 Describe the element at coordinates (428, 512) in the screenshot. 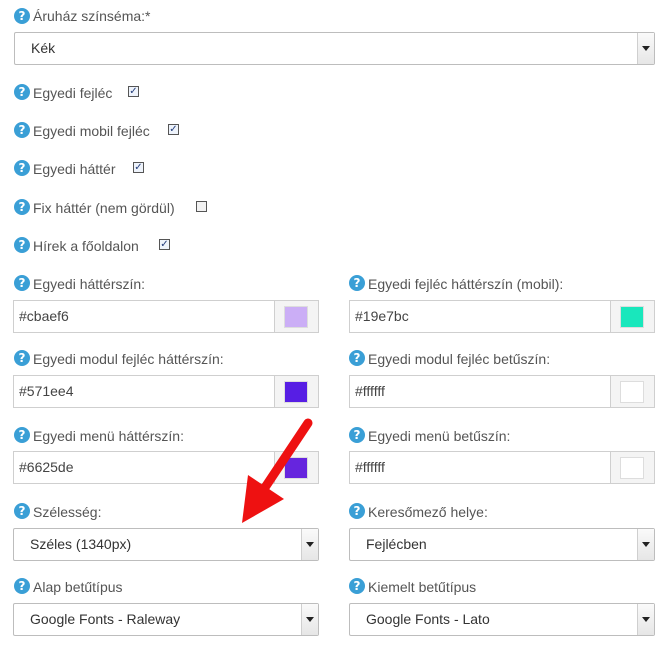

I see `search-position-label: Keresőmező helye:` at that location.